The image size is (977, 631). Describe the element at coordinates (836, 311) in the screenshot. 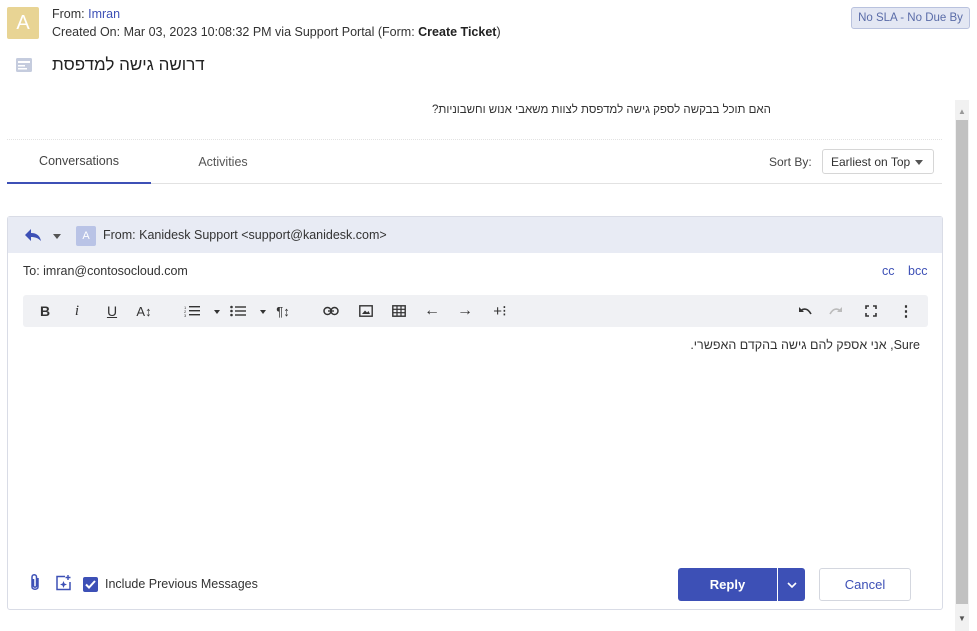

I see `redo-icon` at that location.